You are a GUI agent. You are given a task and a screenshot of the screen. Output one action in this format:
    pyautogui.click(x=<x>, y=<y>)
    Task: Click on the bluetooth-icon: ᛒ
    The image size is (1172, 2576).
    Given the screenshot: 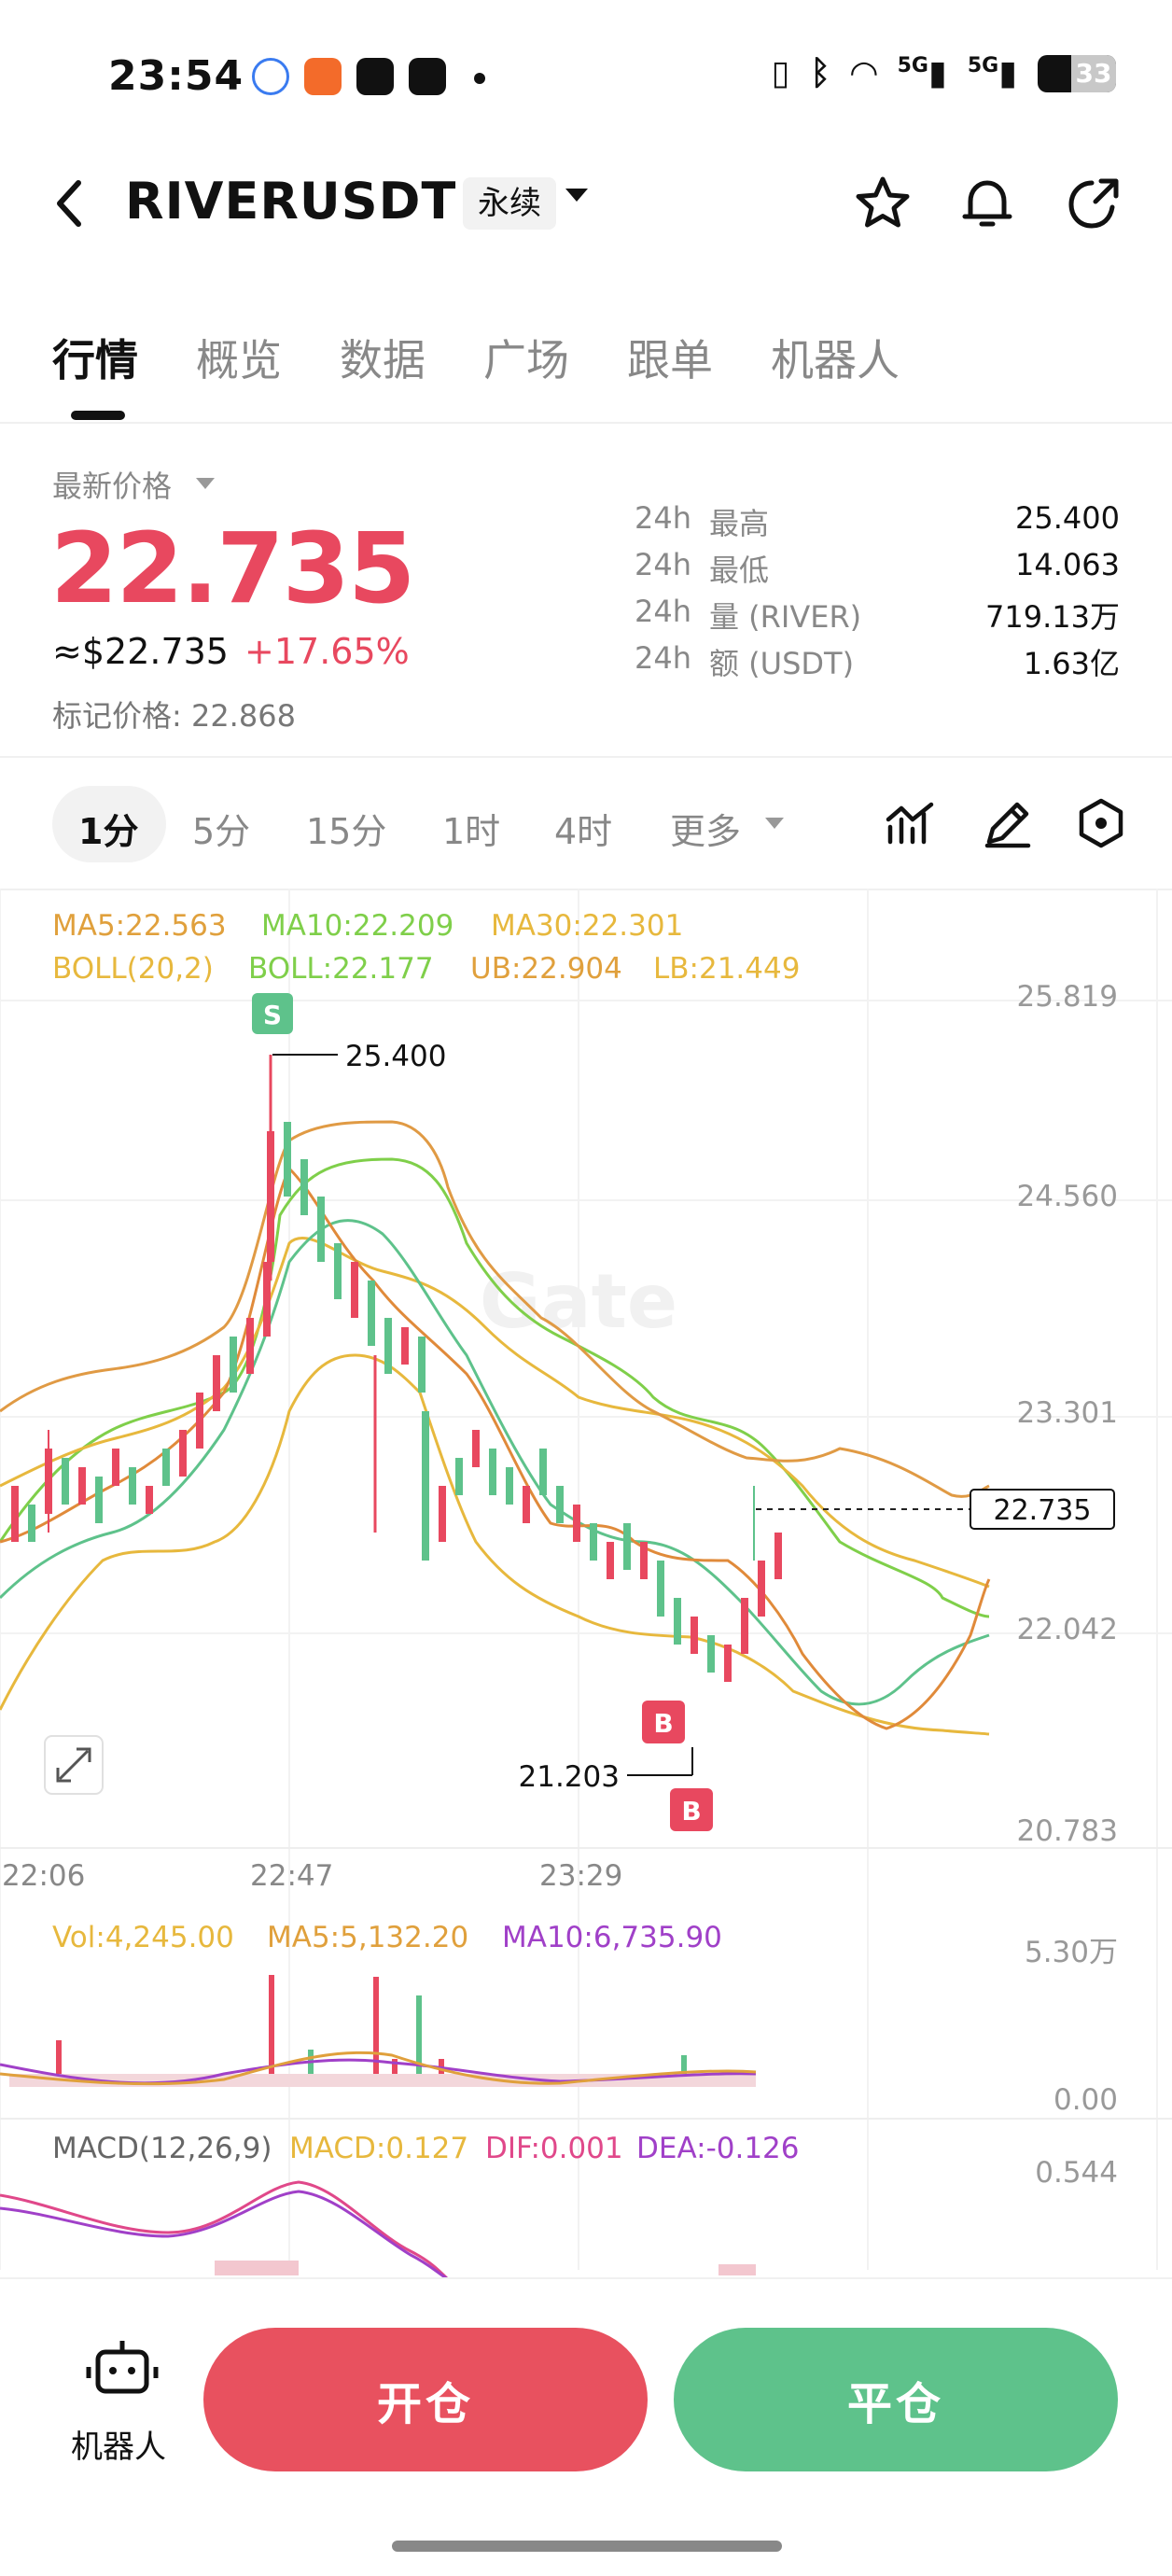 What is the action you would take?
    pyautogui.click(x=820, y=73)
    